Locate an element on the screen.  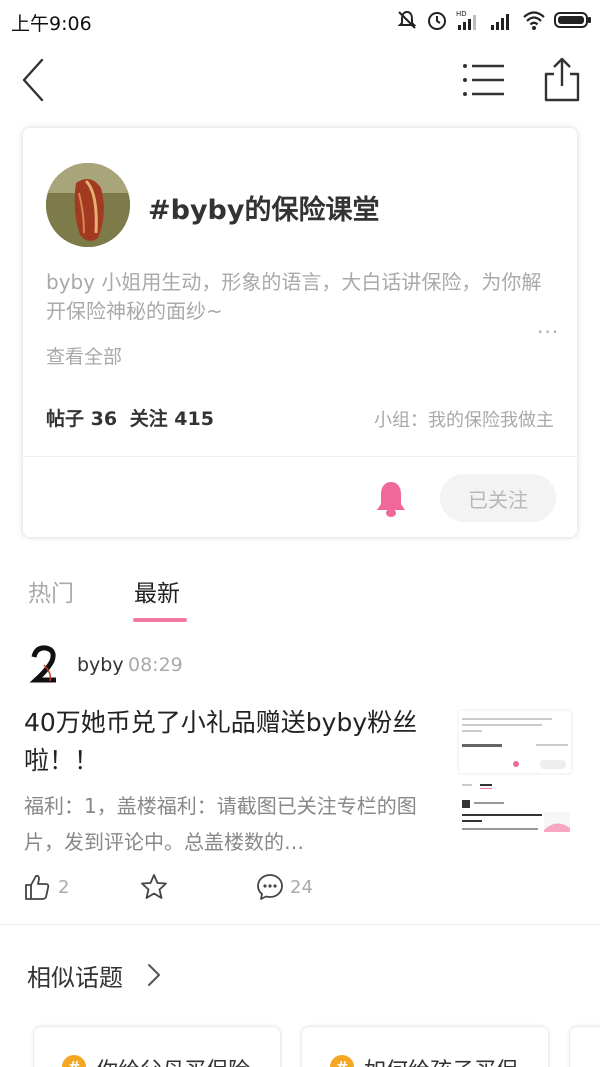
similar-topic-card is located at coordinates (584, 1046).